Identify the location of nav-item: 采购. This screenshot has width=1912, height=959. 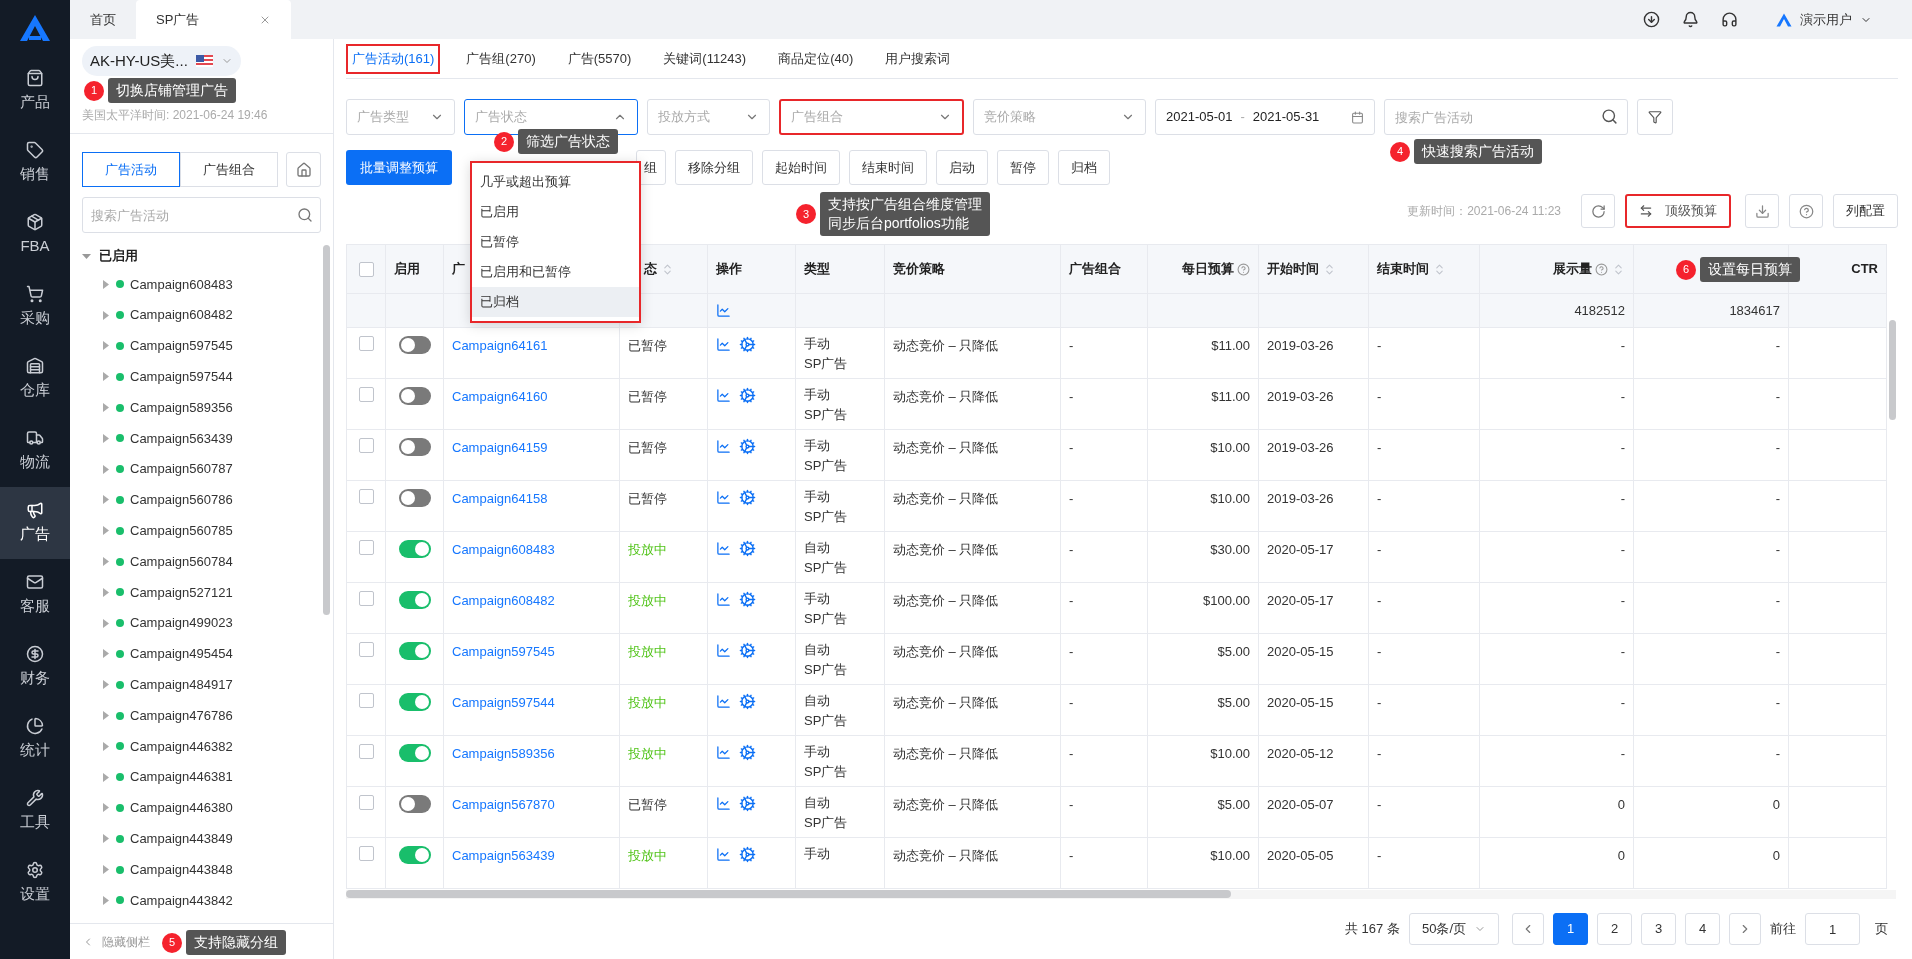
(35, 307).